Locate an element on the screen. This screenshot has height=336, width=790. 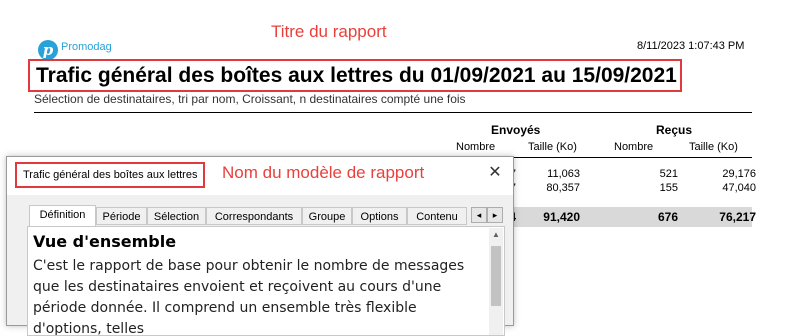
dialog-title: Trafic général des boîtes aux lettres is located at coordinates (110, 175).